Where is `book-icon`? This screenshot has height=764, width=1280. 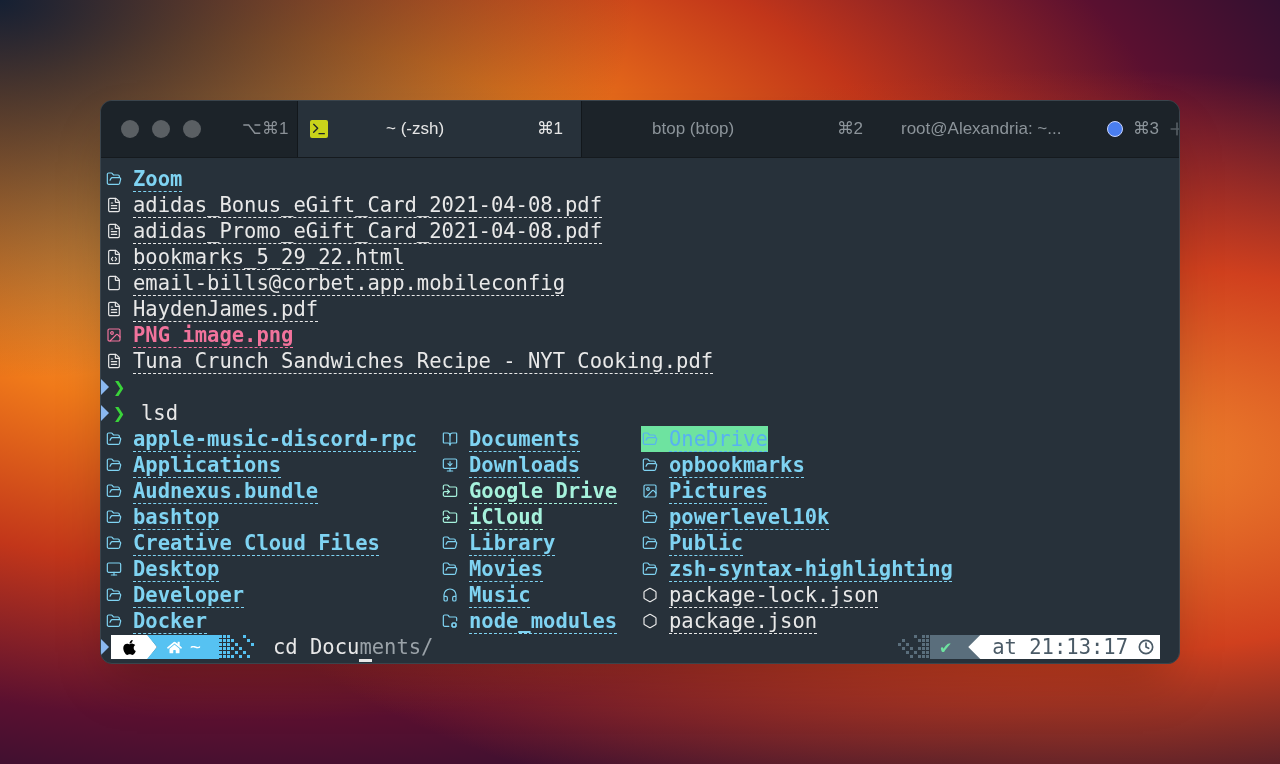
book-icon is located at coordinates (450, 439).